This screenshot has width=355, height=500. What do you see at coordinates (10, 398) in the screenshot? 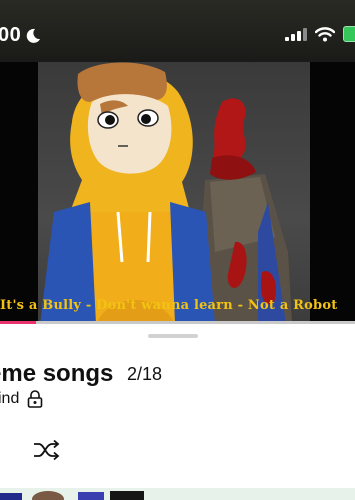
I see `playlist-subtitle: ind` at bounding box center [10, 398].